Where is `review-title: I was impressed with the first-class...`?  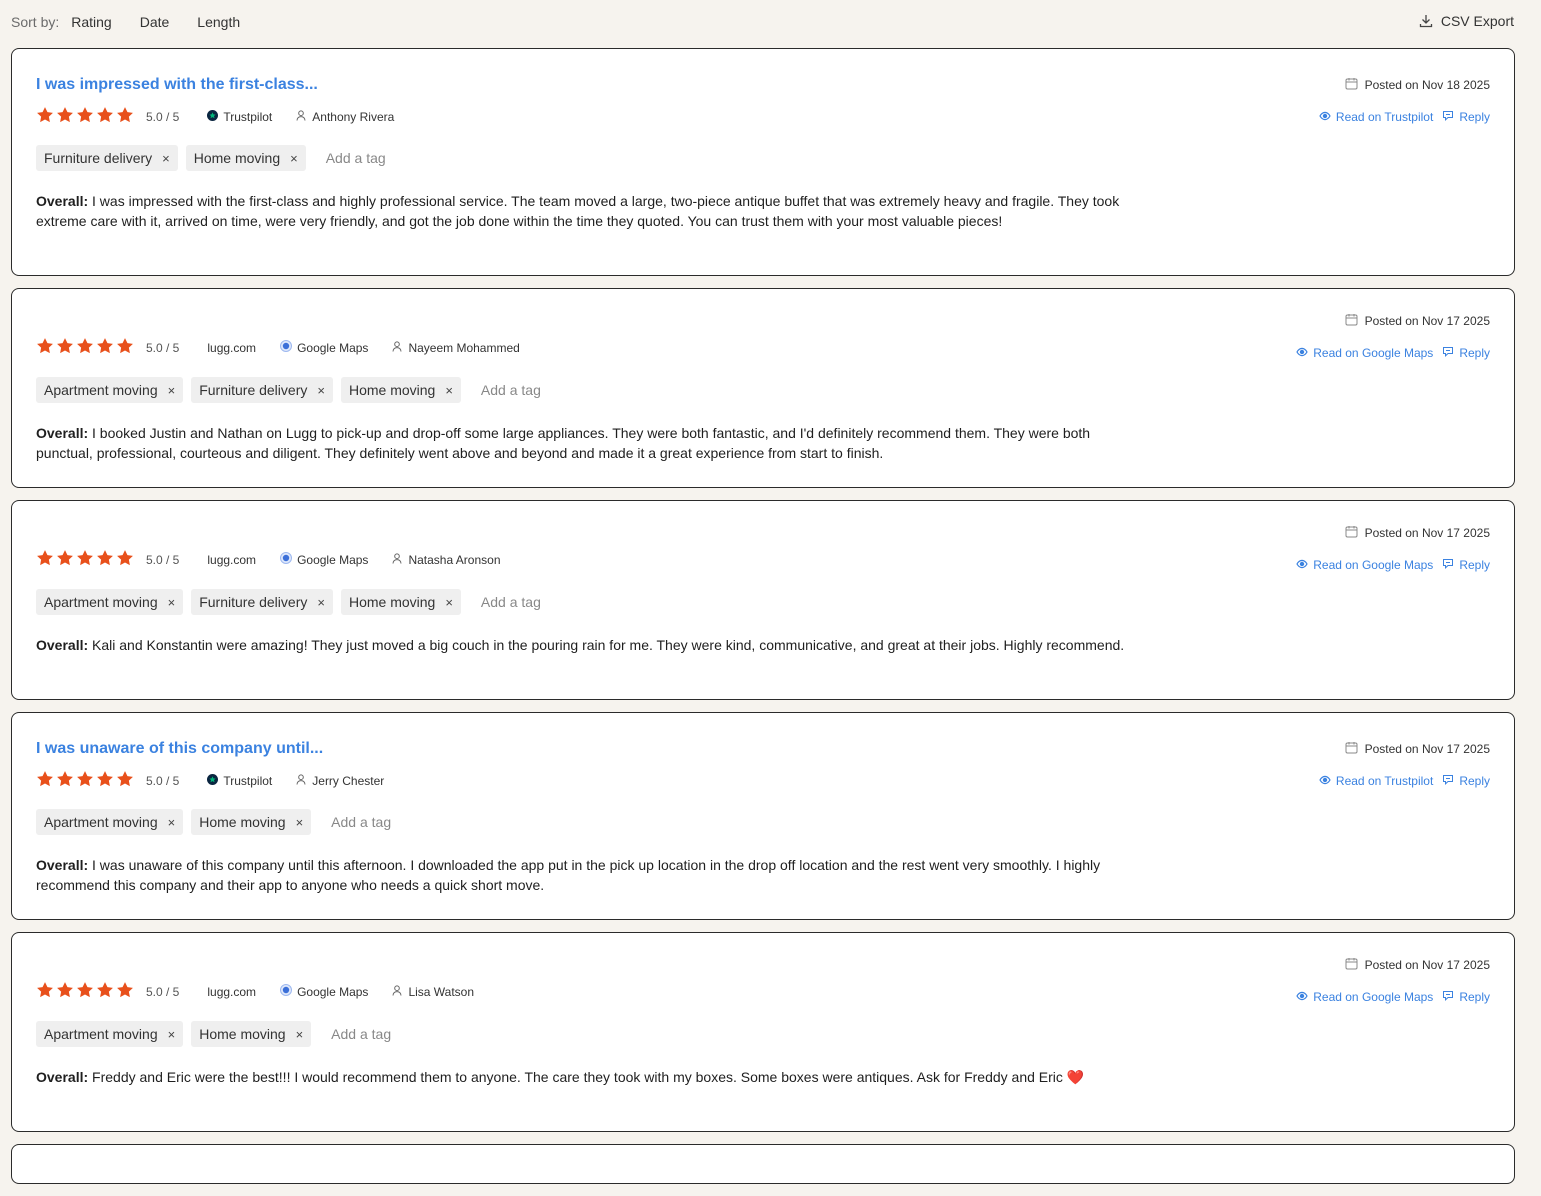
review-title: I was impressed with the first-class... is located at coordinates (177, 85).